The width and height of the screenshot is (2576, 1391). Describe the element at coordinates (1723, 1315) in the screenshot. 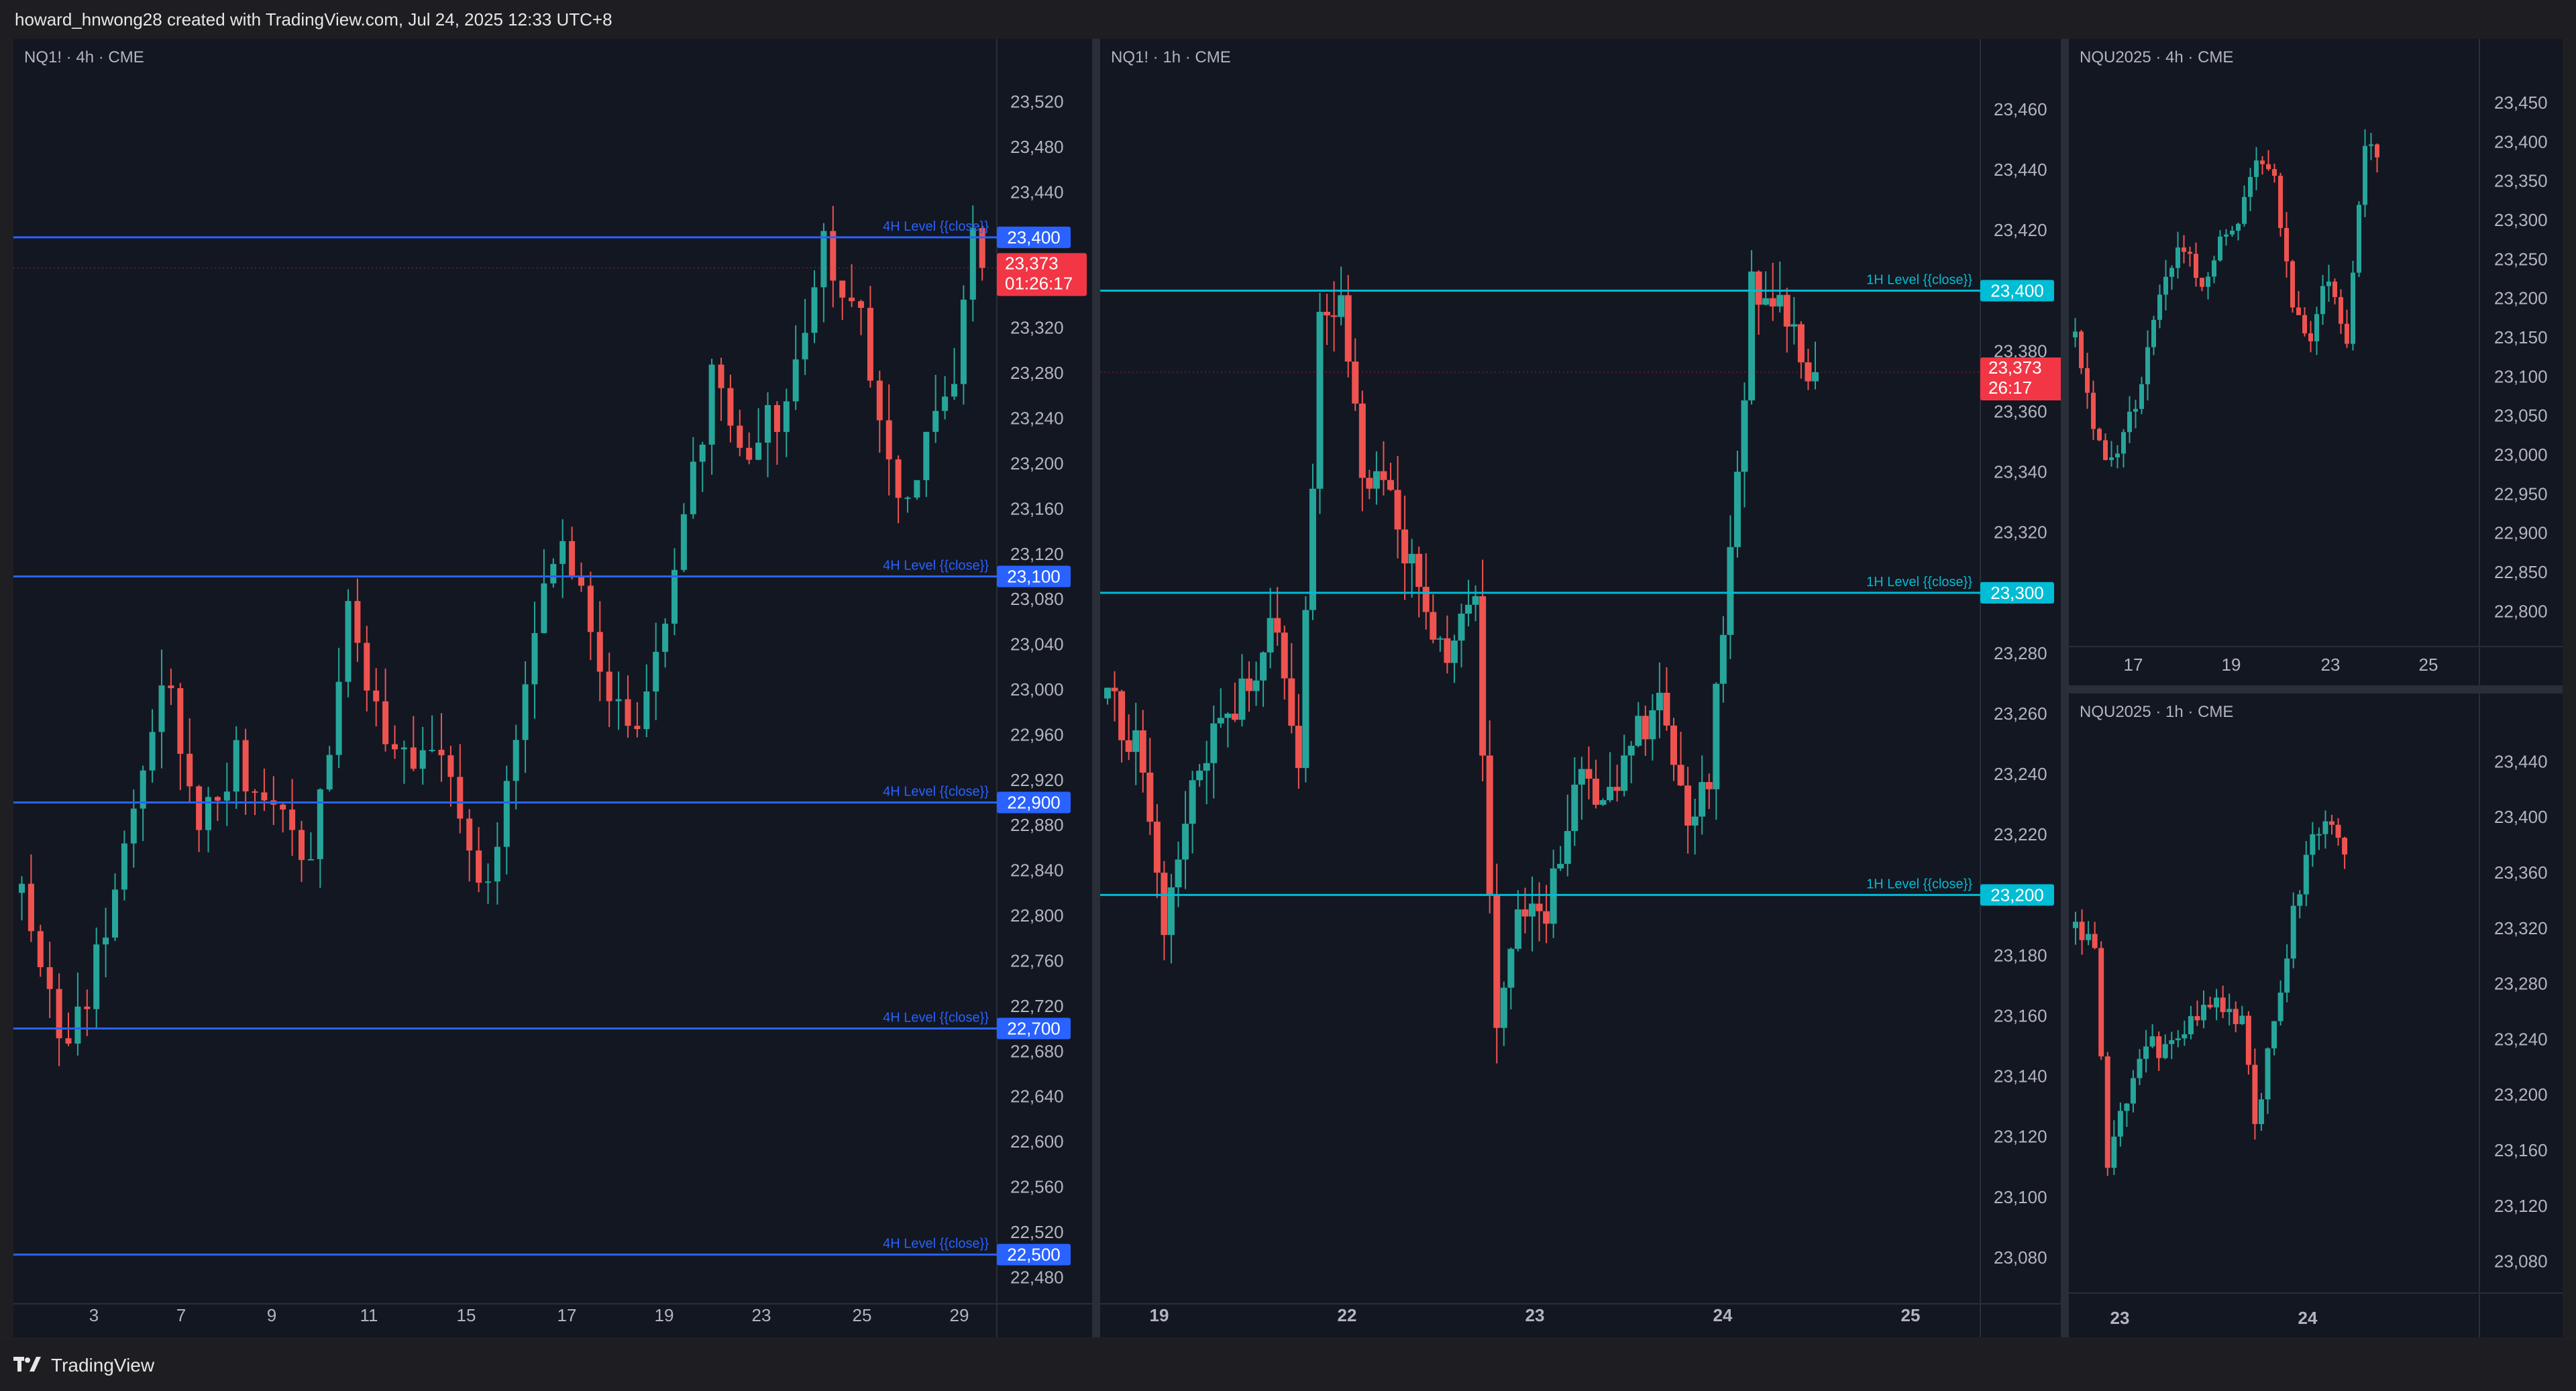

I see `time-tick-label: 24` at that location.